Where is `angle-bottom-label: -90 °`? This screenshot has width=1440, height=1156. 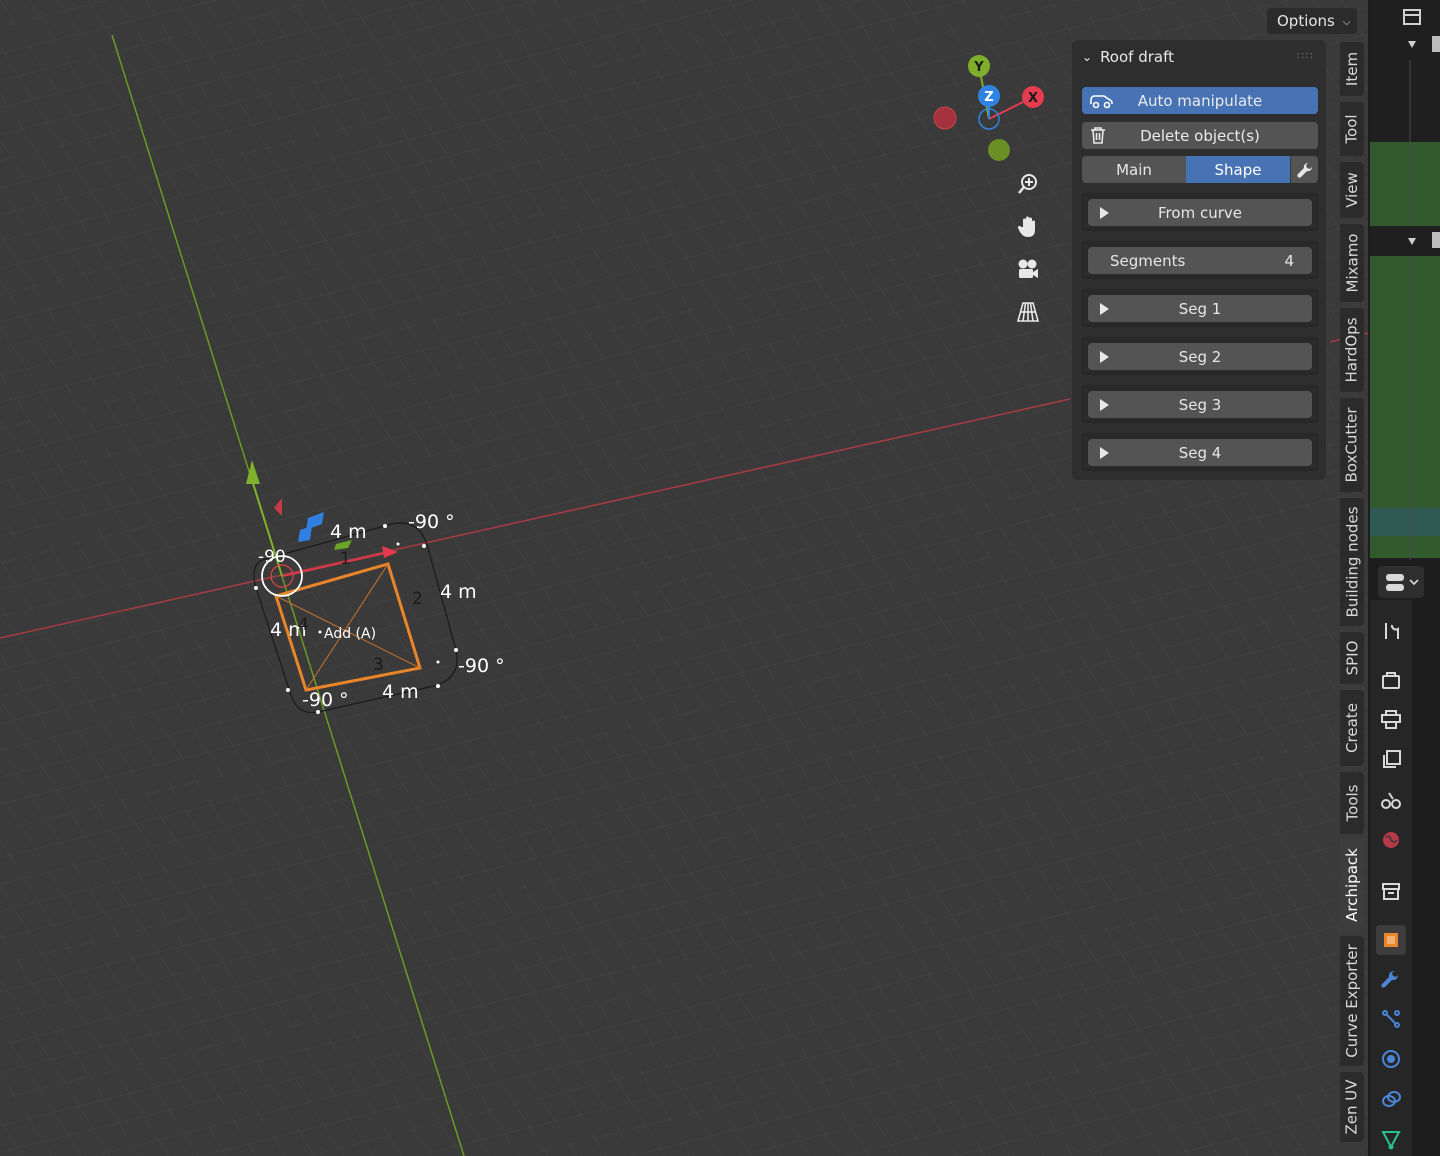
angle-bottom-label: -90 ° is located at coordinates (325, 700).